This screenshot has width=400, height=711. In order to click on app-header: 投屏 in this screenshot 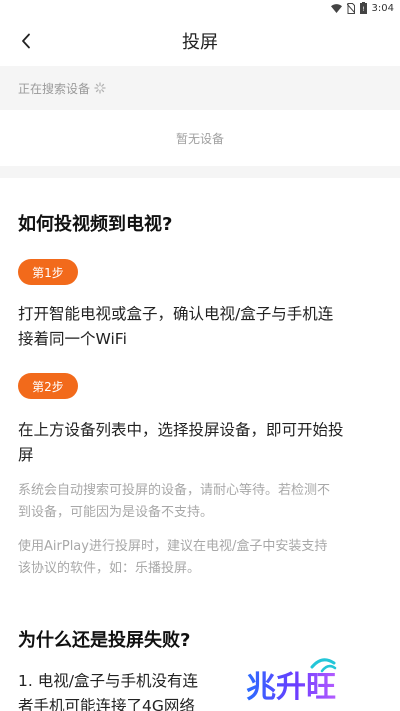, I will do `click(200, 41)`.